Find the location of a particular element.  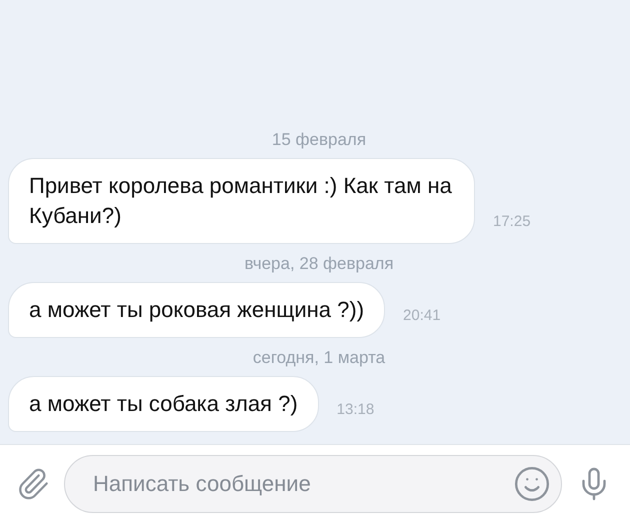

message-time: 17:25 is located at coordinates (512, 222).